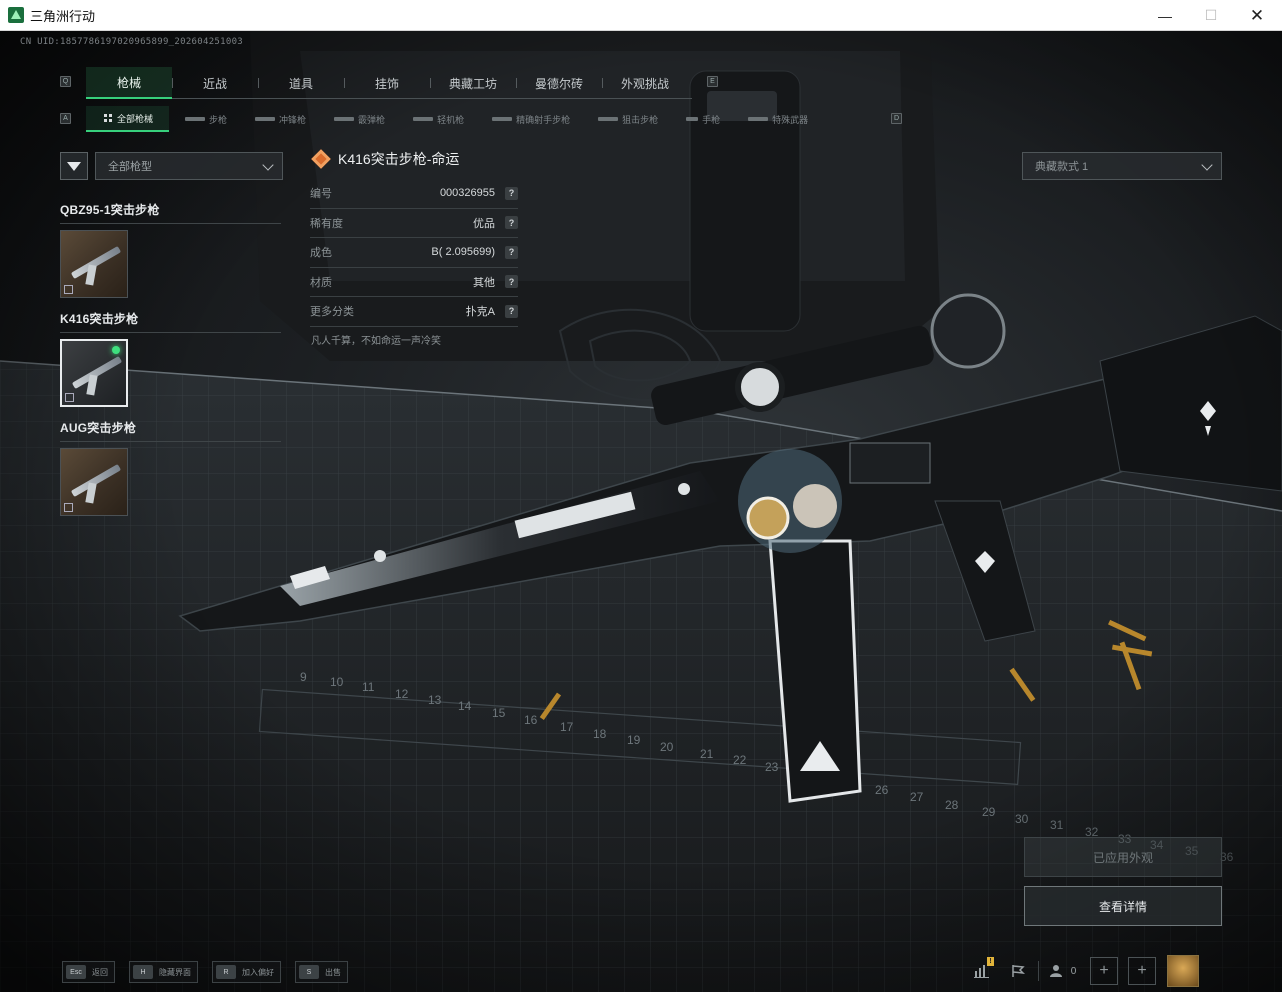  I want to click on subtab-sniper: 狙击步枪, so click(626, 119).